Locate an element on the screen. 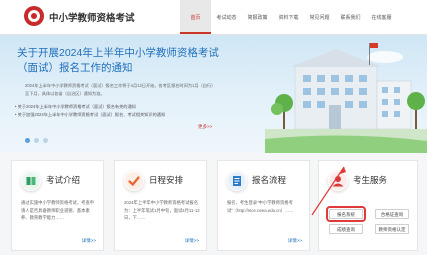  annotation-arrow-icon is located at coordinates (328, 191).